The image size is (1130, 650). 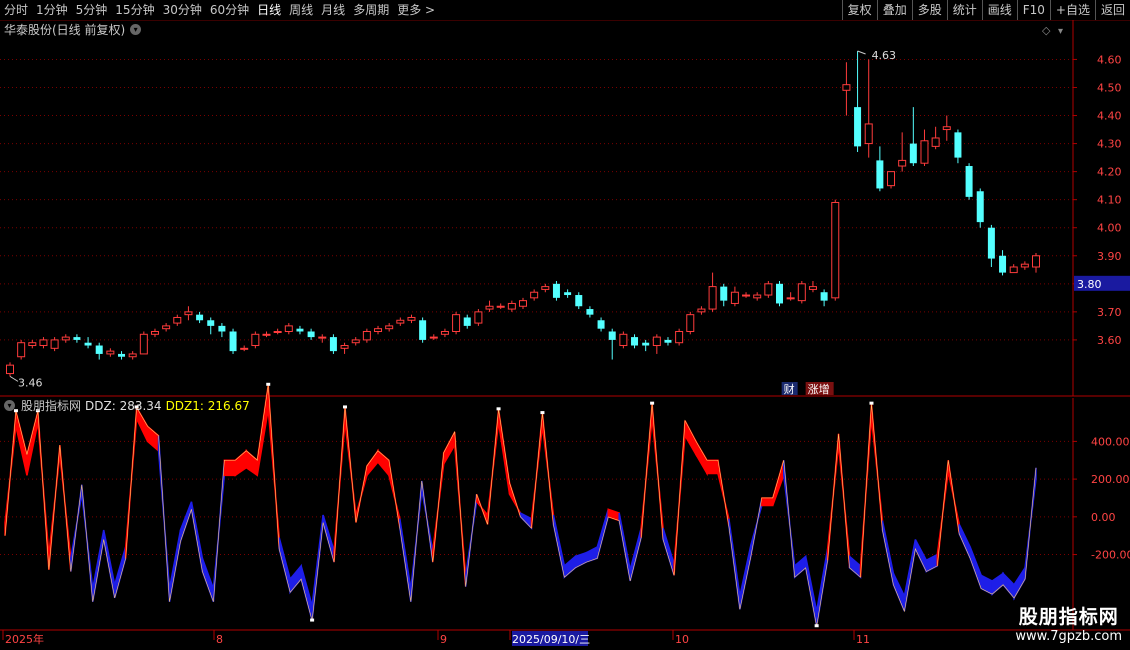 What do you see at coordinates (1060, 31) in the screenshot?
I see `dropdown-icon: ▾` at bounding box center [1060, 31].